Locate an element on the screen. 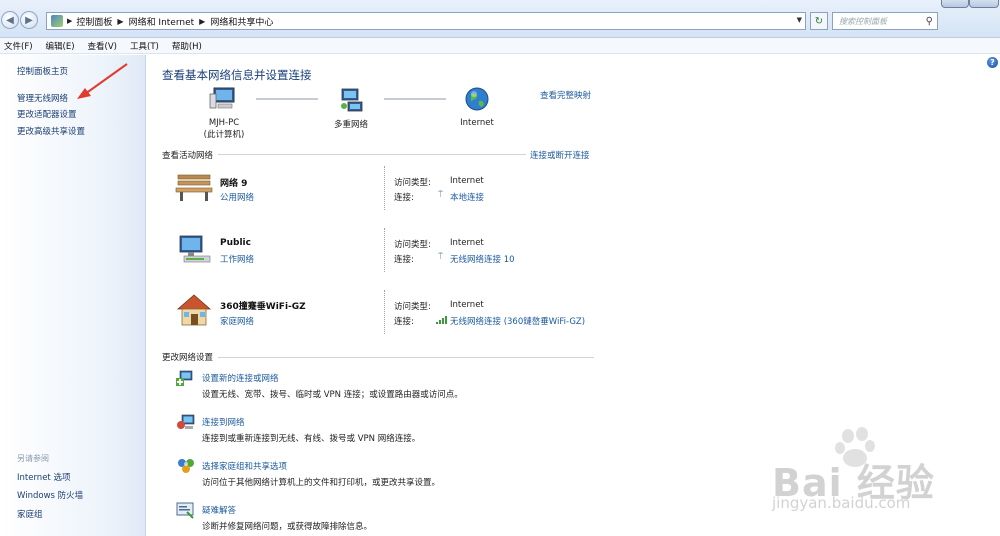 Image resolution: width=1000 pixels, height=536 pixels. see-also-internet-options: Internet 选项 is located at coordinates (43, 477).